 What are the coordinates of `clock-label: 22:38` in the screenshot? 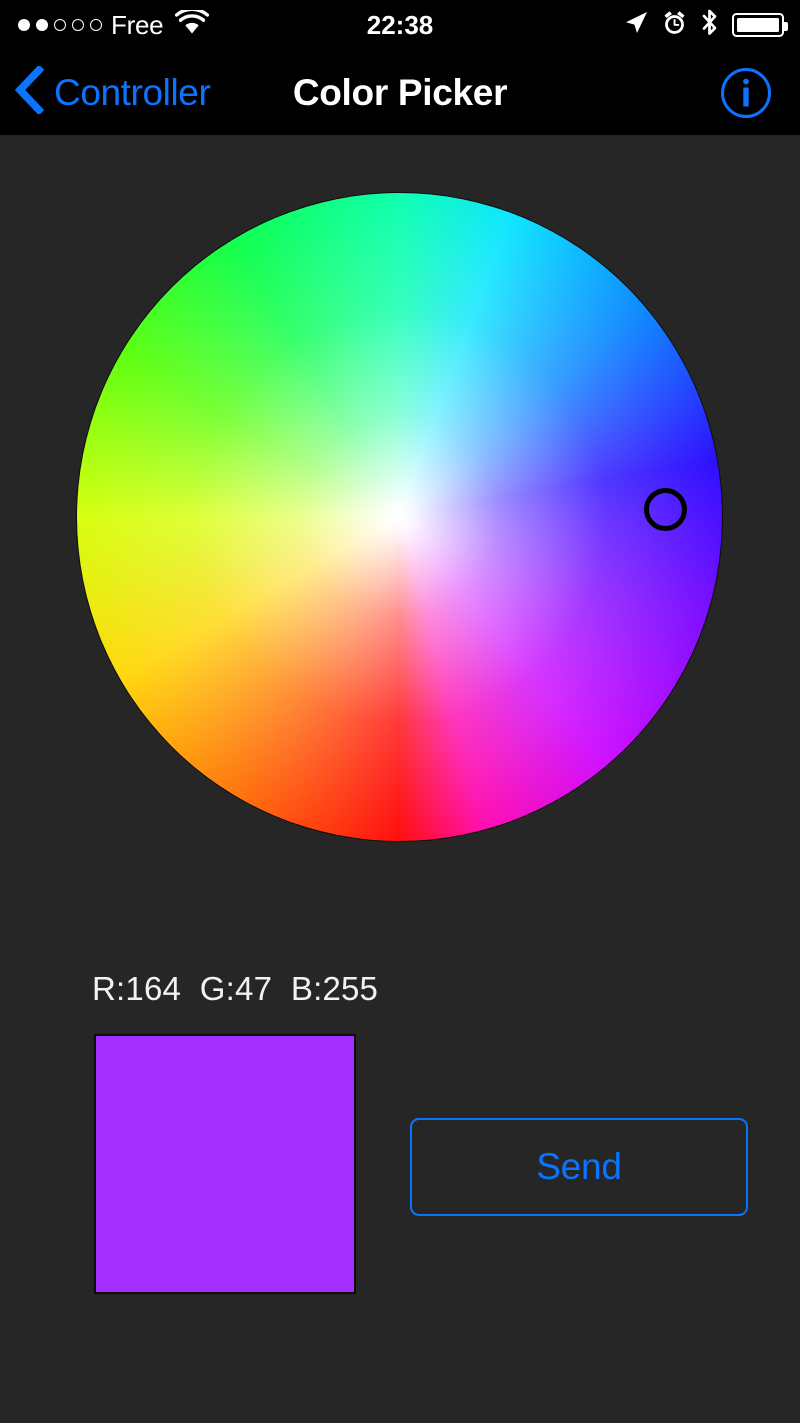 It's located at (400, 25).